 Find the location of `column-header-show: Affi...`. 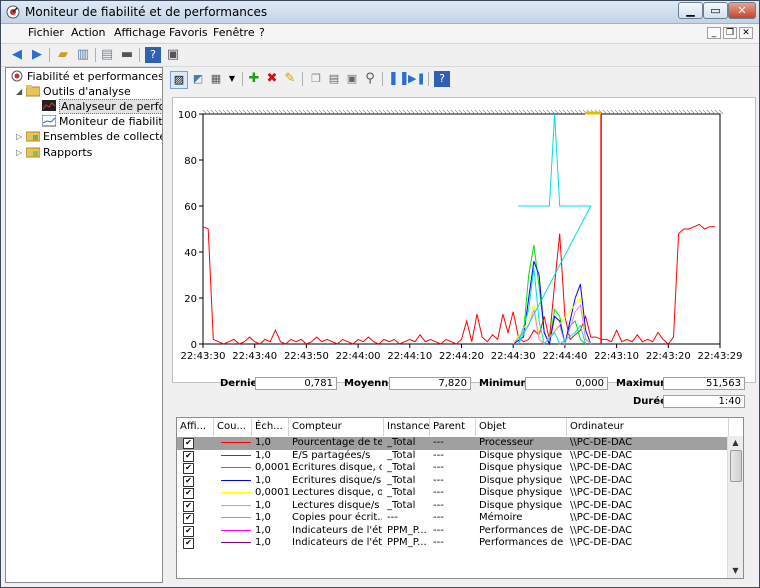

column-header-show: Affi... is located at coordinates (195, 427).